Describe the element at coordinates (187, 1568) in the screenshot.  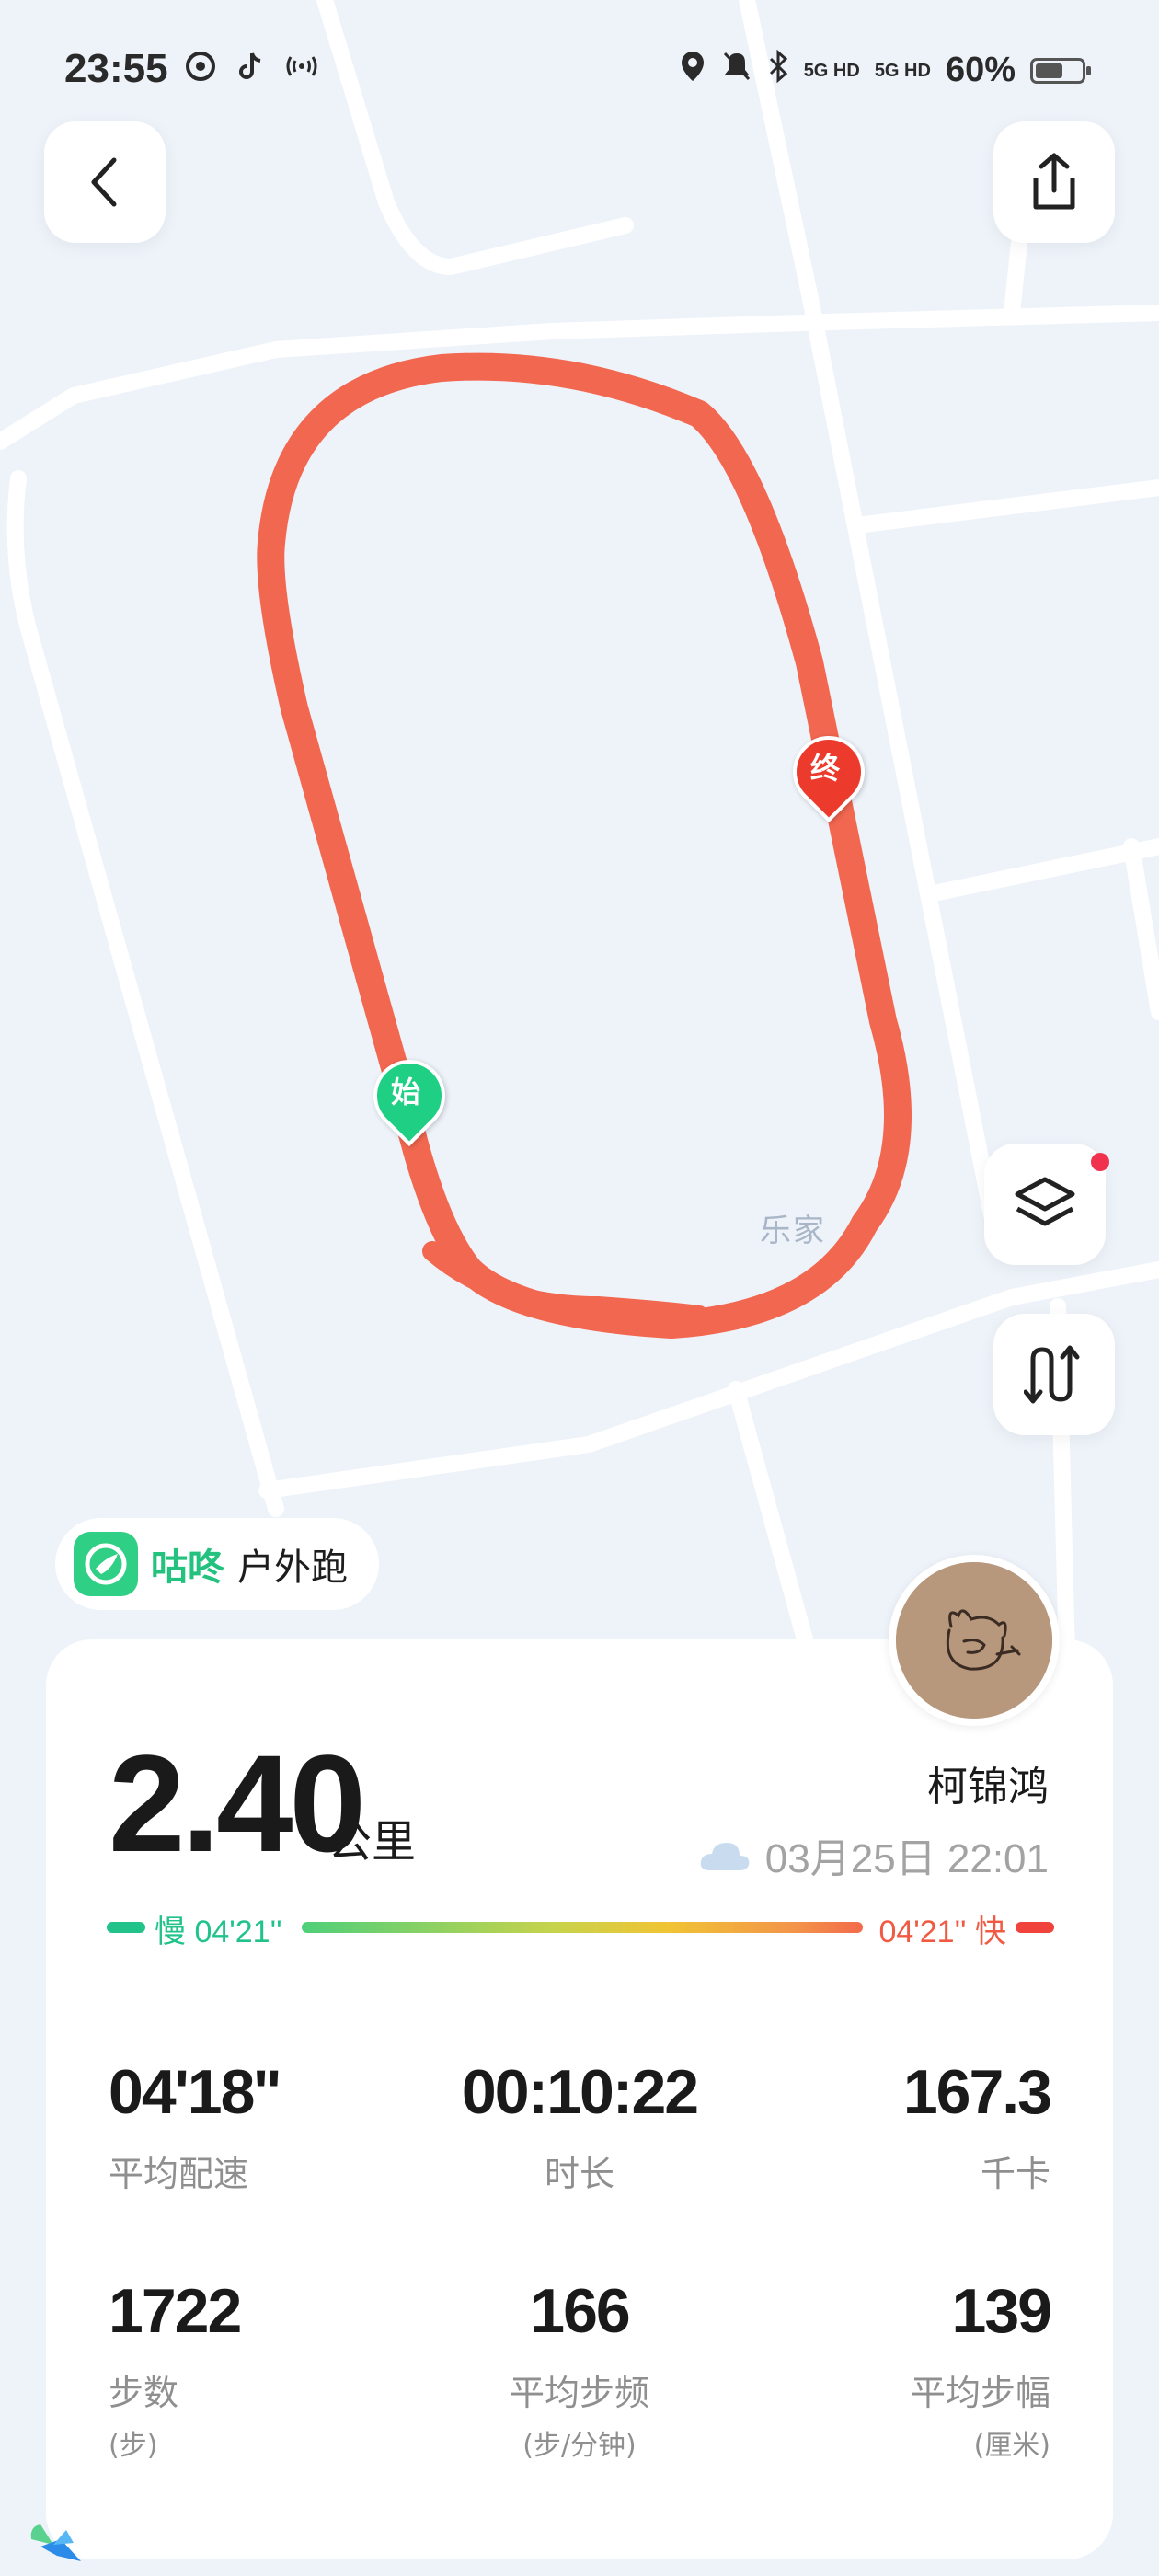
I see `app-name: 咕咚` at that location.